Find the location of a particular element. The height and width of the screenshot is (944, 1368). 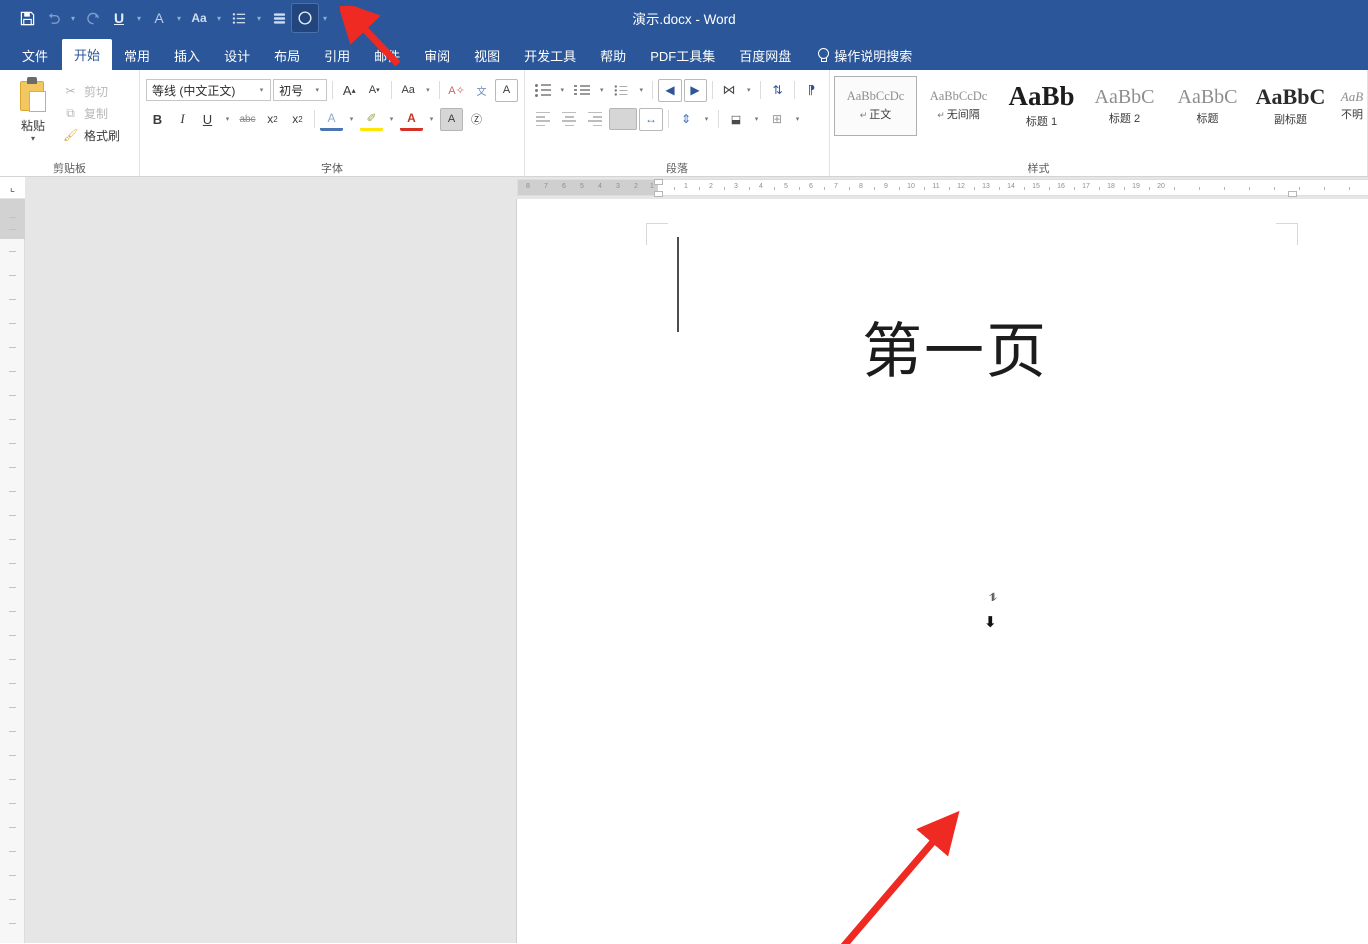

font-name-caret: ▾ is located at coordinates (261, 90).